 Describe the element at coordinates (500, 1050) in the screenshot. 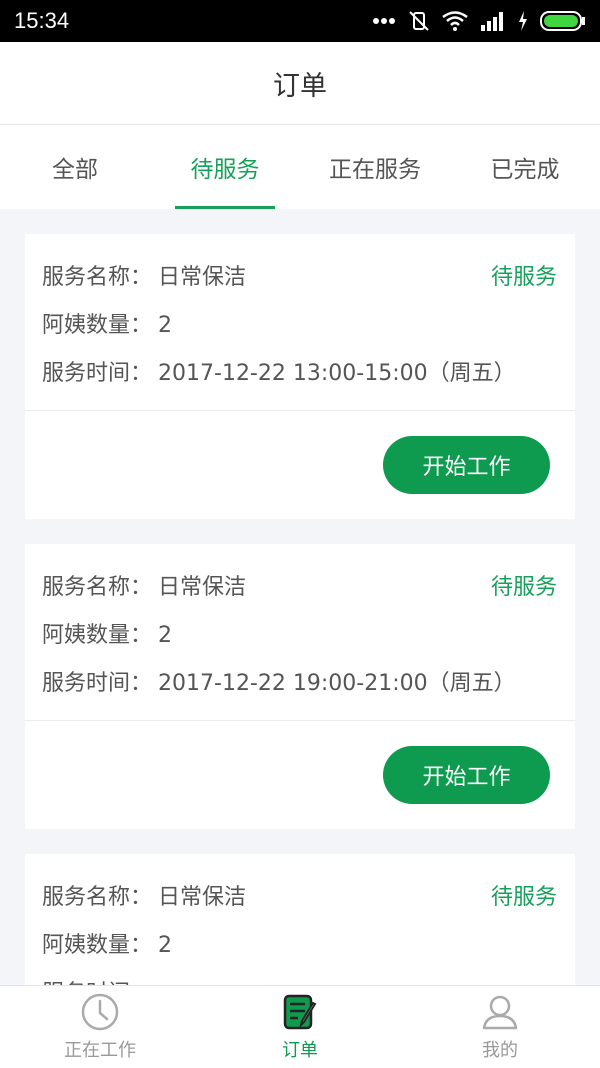

I see `nav-label: 我的` at that location.